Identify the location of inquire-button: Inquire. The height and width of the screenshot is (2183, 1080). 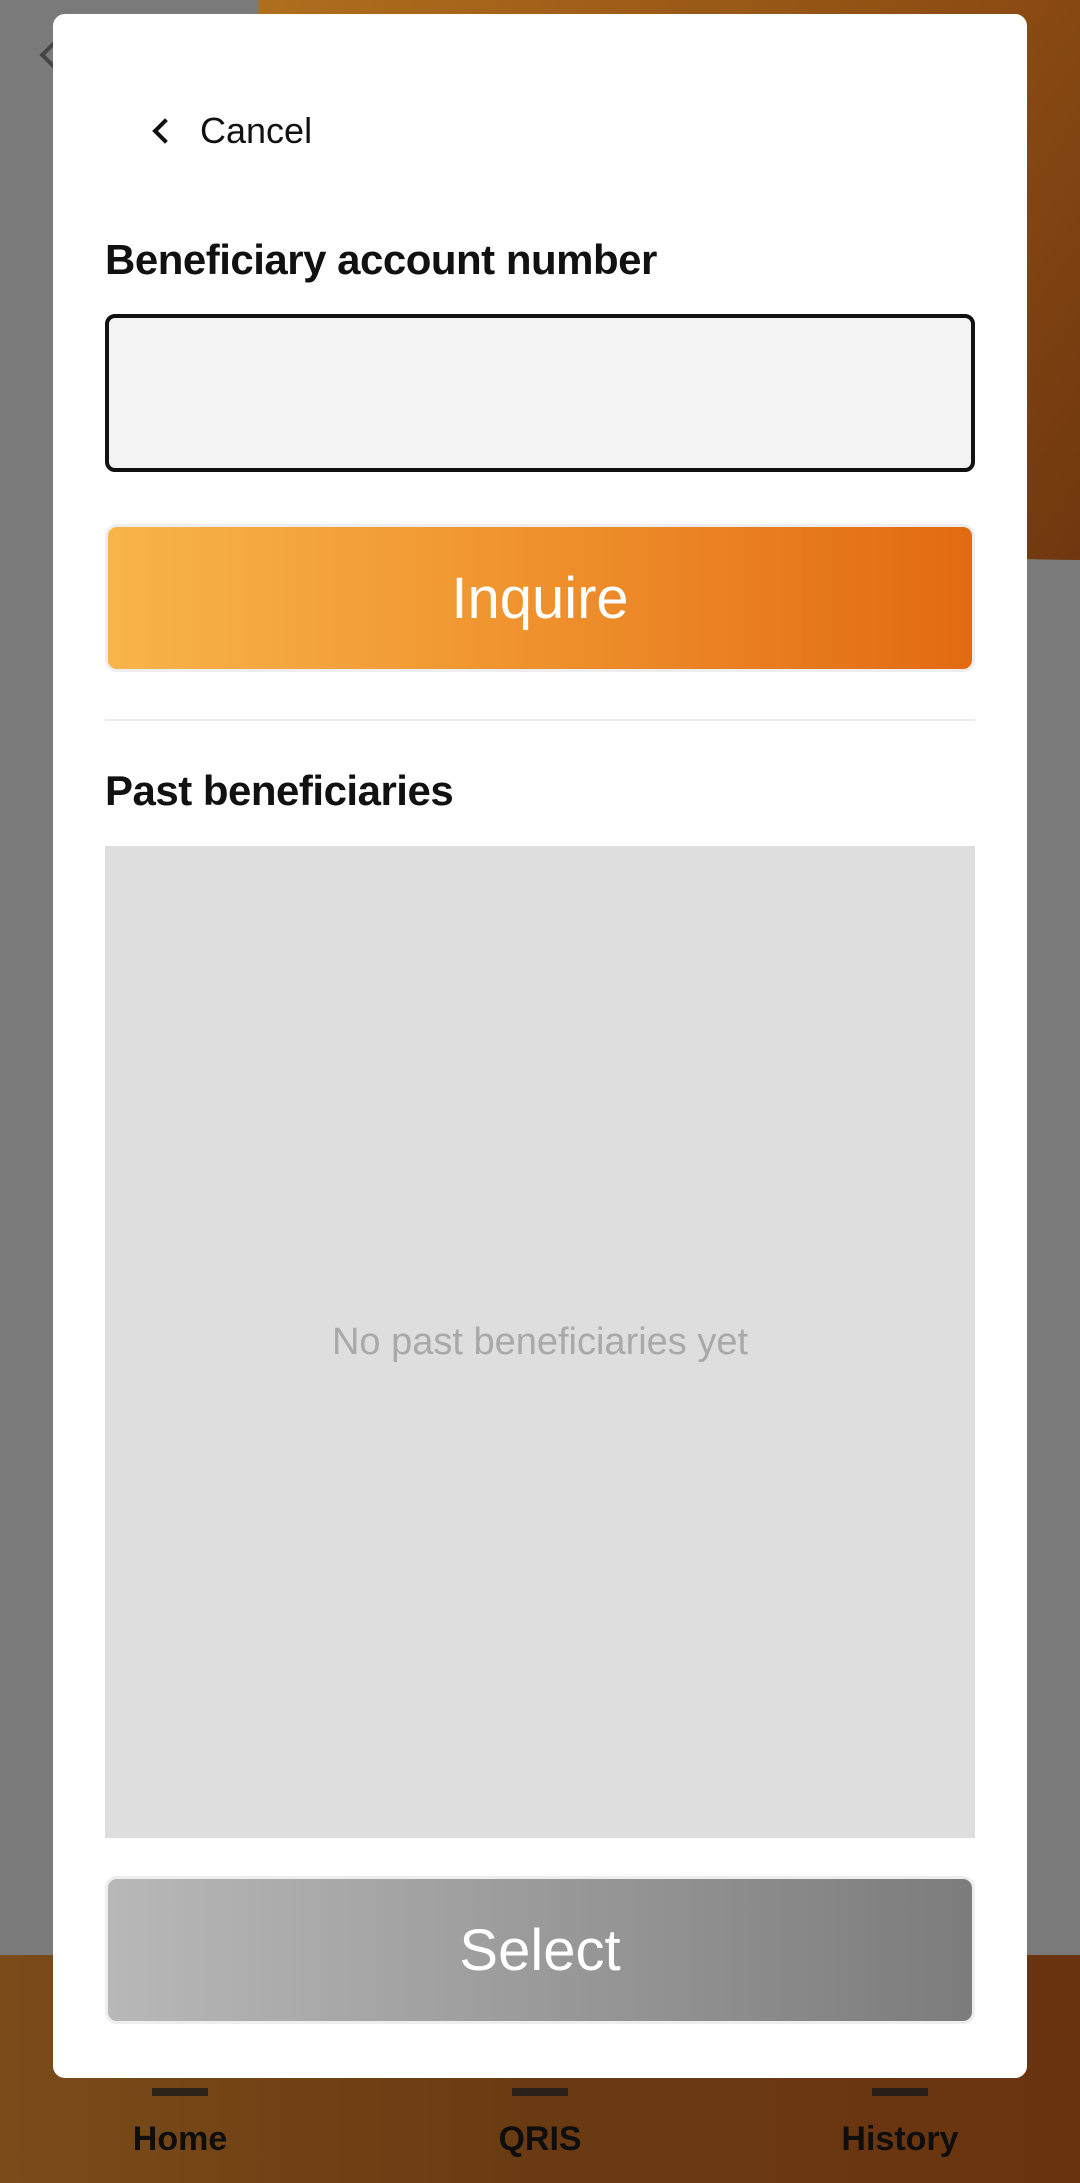
(540, 598).